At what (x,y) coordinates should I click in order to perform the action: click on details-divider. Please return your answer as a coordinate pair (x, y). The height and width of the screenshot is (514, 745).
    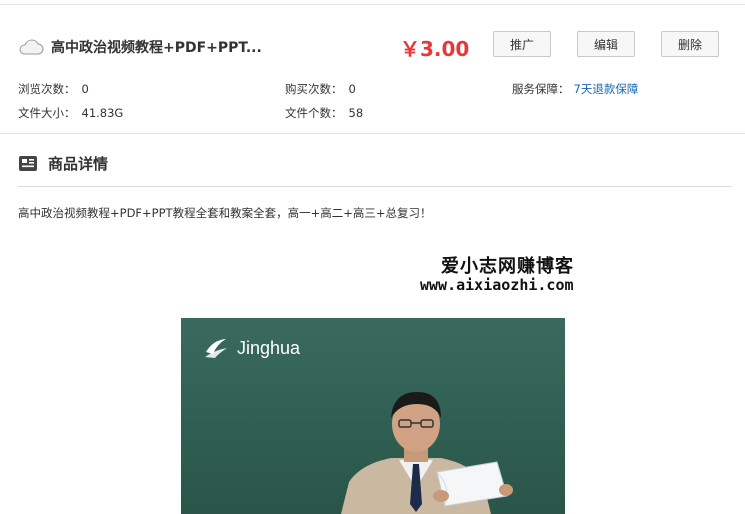
    Looking at the image, I should click on (375, 186).